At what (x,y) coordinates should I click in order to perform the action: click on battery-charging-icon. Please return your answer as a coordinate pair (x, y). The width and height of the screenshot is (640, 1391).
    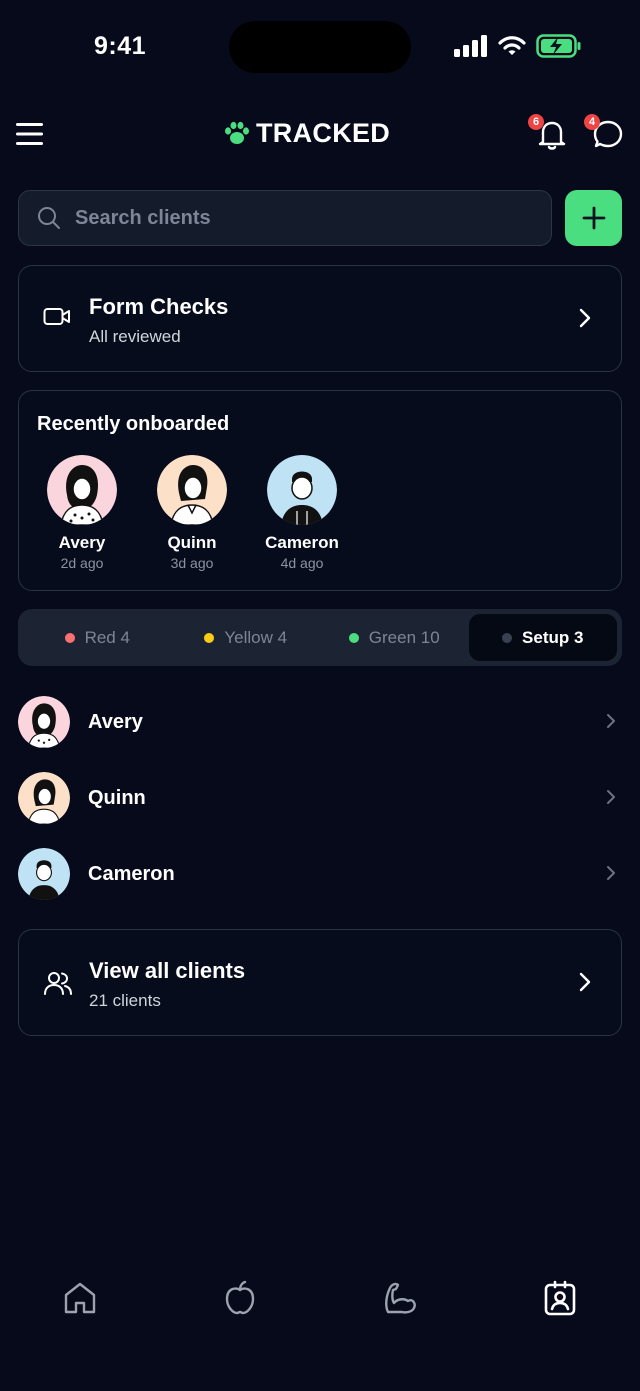
    Looking at the image, I should click on (558, 46).